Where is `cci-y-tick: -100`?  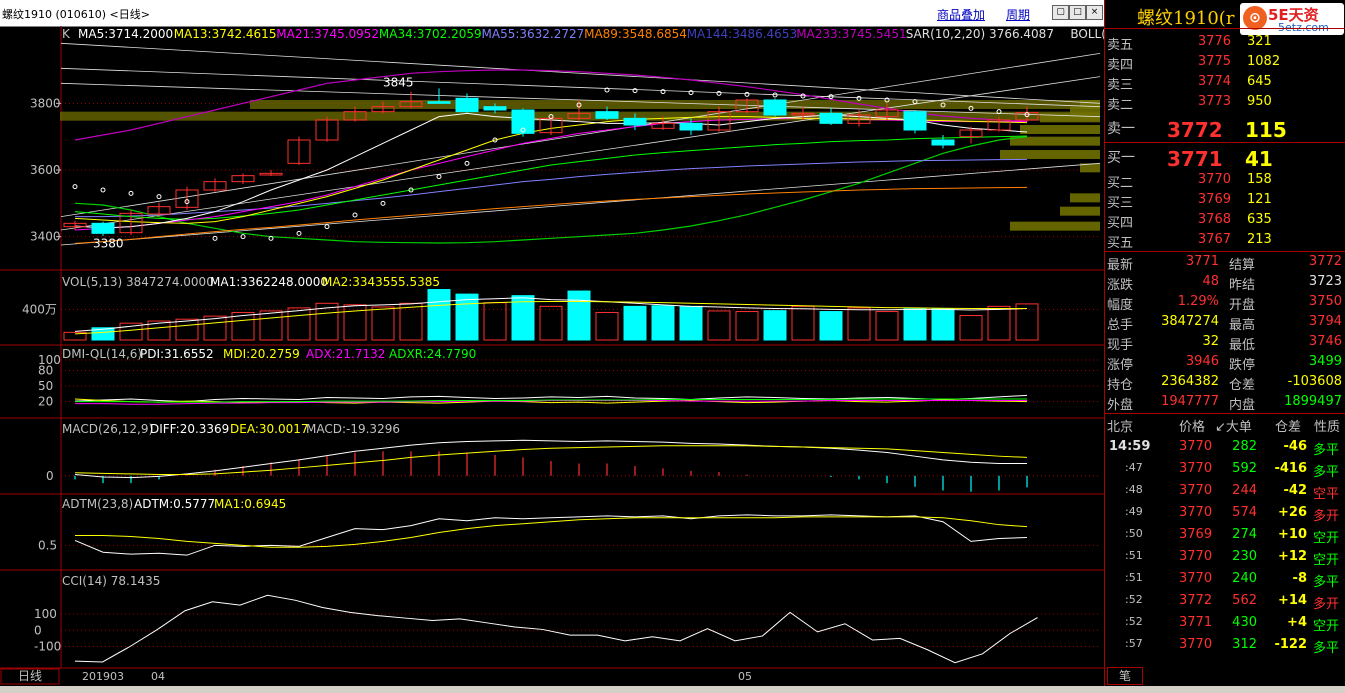 cci-y-tick: -100 is located at coordinates (47, 647).